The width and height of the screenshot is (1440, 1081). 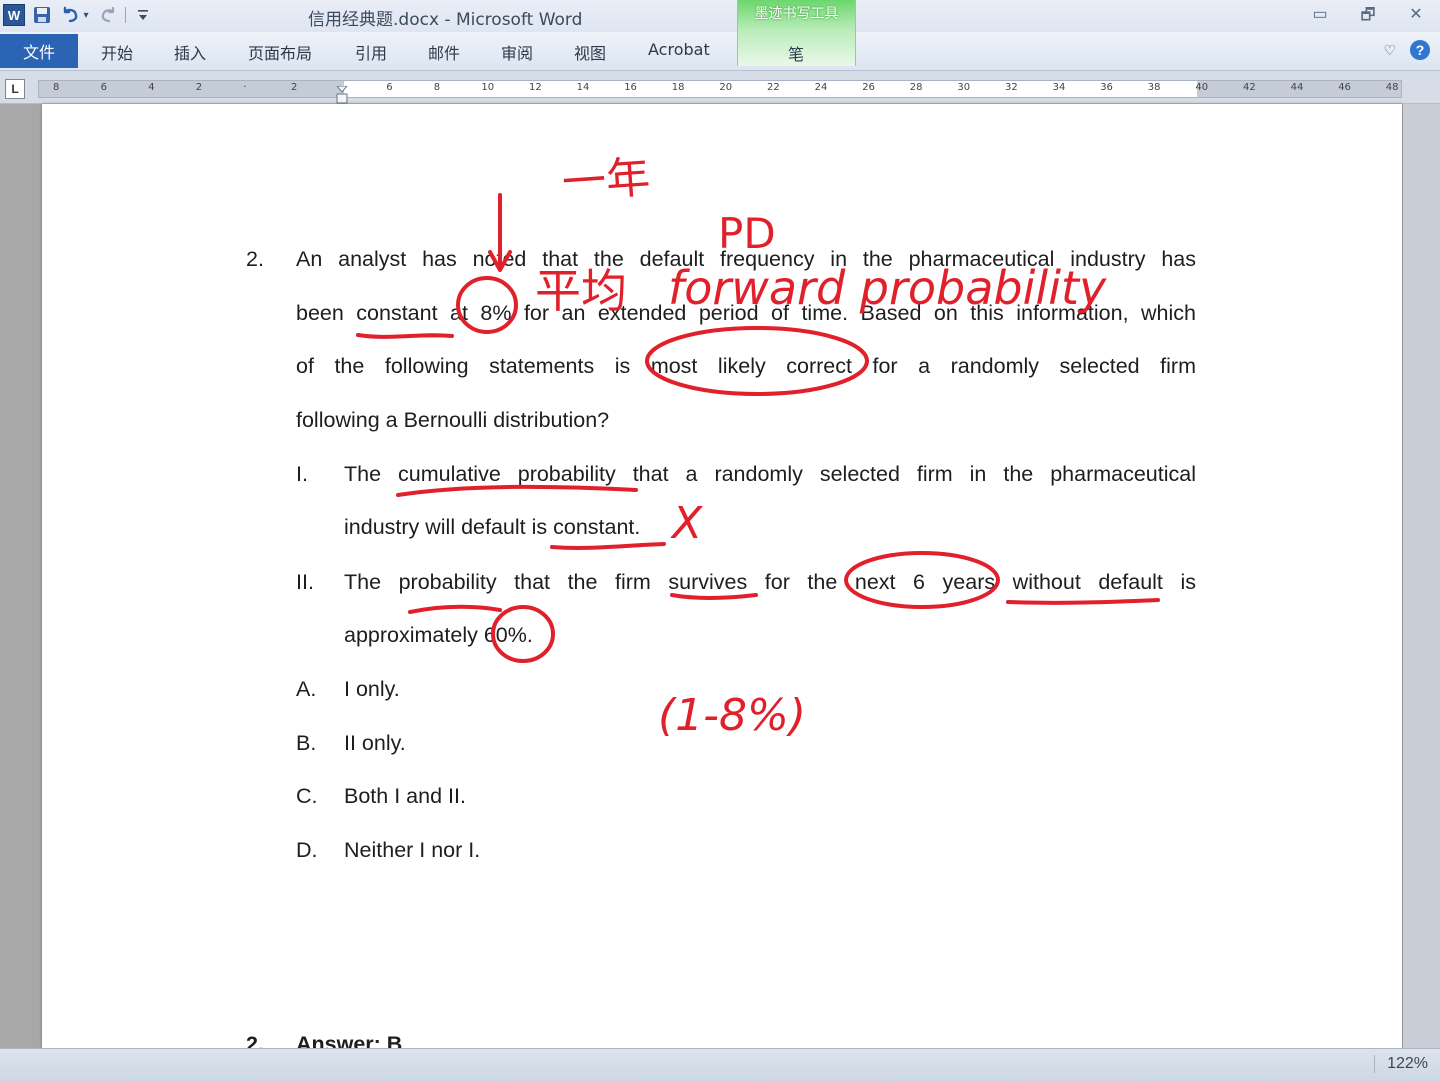 What do you see at coordinates (342, 95) in the screenshot?
I see `indent-marker-icon` at bounding box center [342, 95].